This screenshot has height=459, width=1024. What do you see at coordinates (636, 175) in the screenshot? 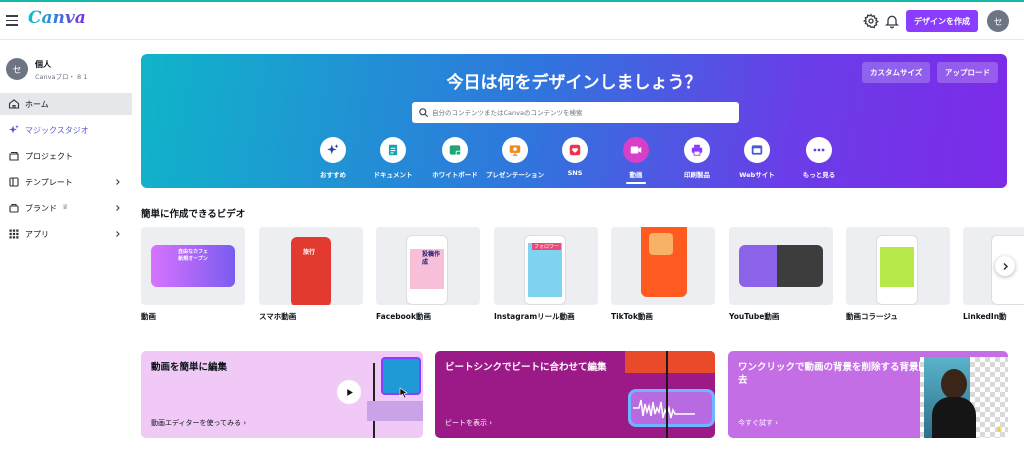
I see `category-label: 動画` at bounding box center [636, 175].